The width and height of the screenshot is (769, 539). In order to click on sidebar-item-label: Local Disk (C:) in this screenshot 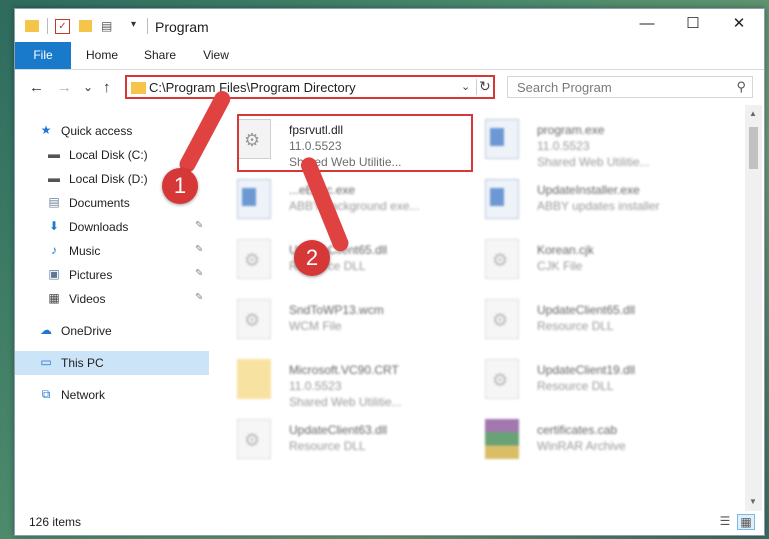, I will do `click(108, 155)`.